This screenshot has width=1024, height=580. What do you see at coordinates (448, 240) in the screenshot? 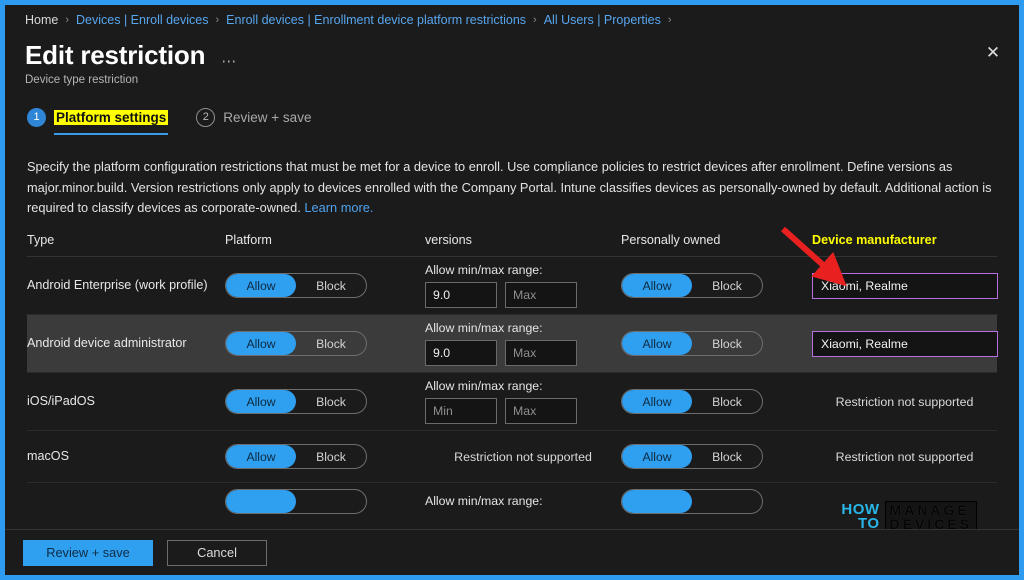
I see `column-header-versions: versions` at bounding box center [448, 240].